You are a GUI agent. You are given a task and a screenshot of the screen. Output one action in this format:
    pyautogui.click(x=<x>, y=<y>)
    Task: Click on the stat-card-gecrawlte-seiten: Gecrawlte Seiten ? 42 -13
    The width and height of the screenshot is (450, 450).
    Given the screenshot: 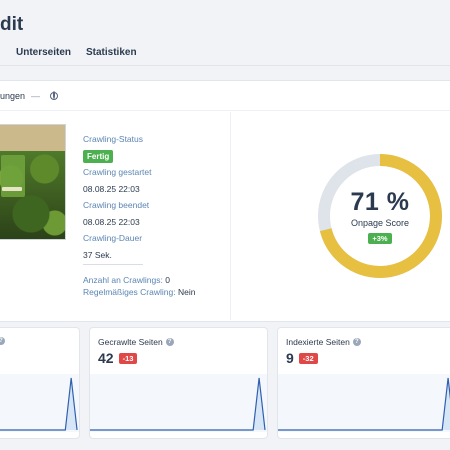 What is the action you would take?
    pyautogui.click(x=178, y=383)
    